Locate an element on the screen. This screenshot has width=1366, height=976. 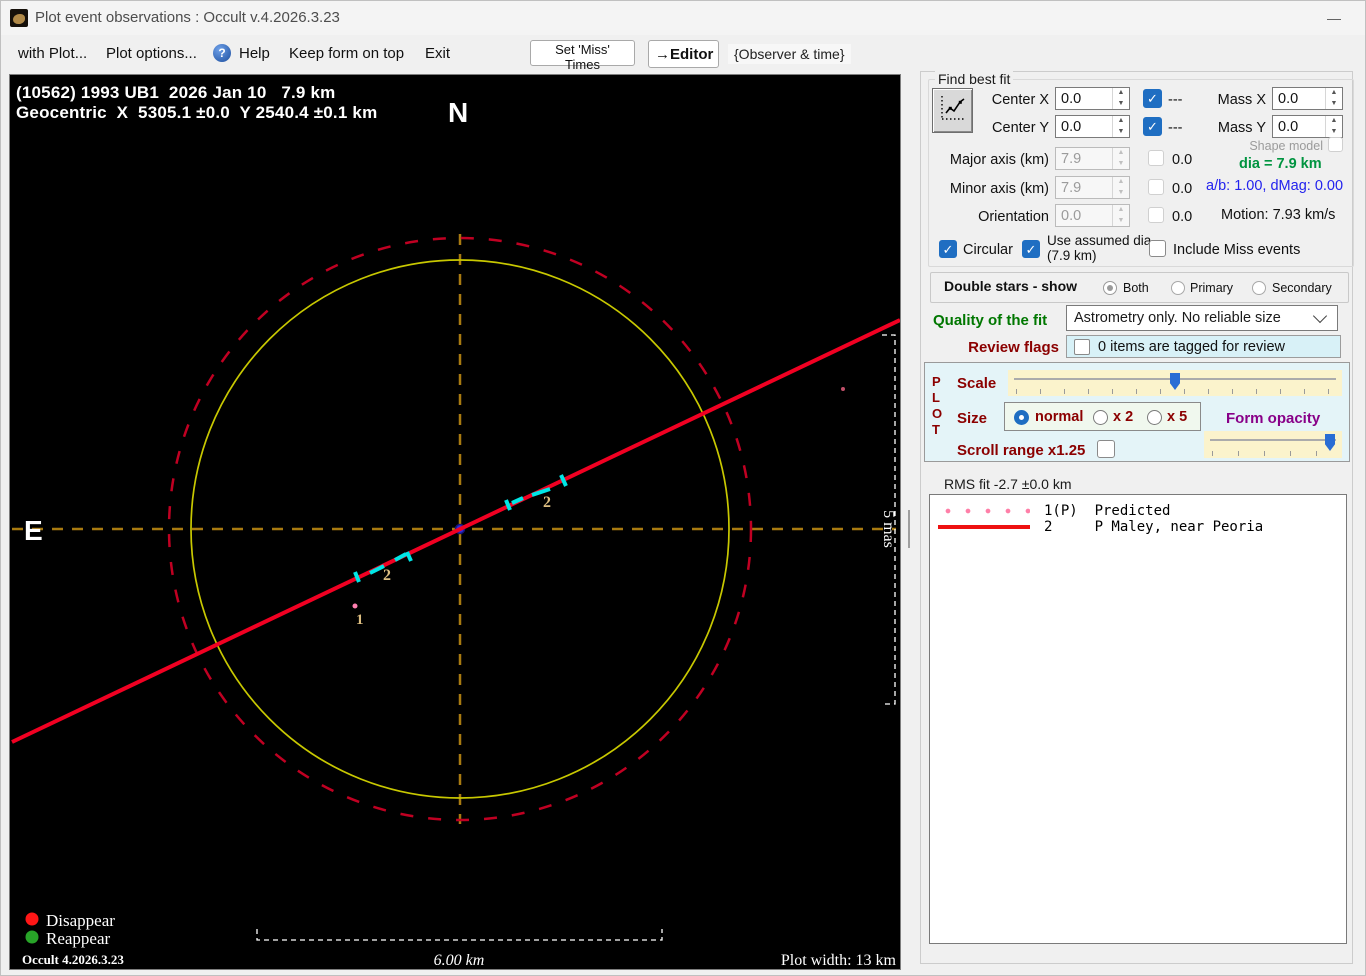
app-icon is located at coordinates (19, 18).